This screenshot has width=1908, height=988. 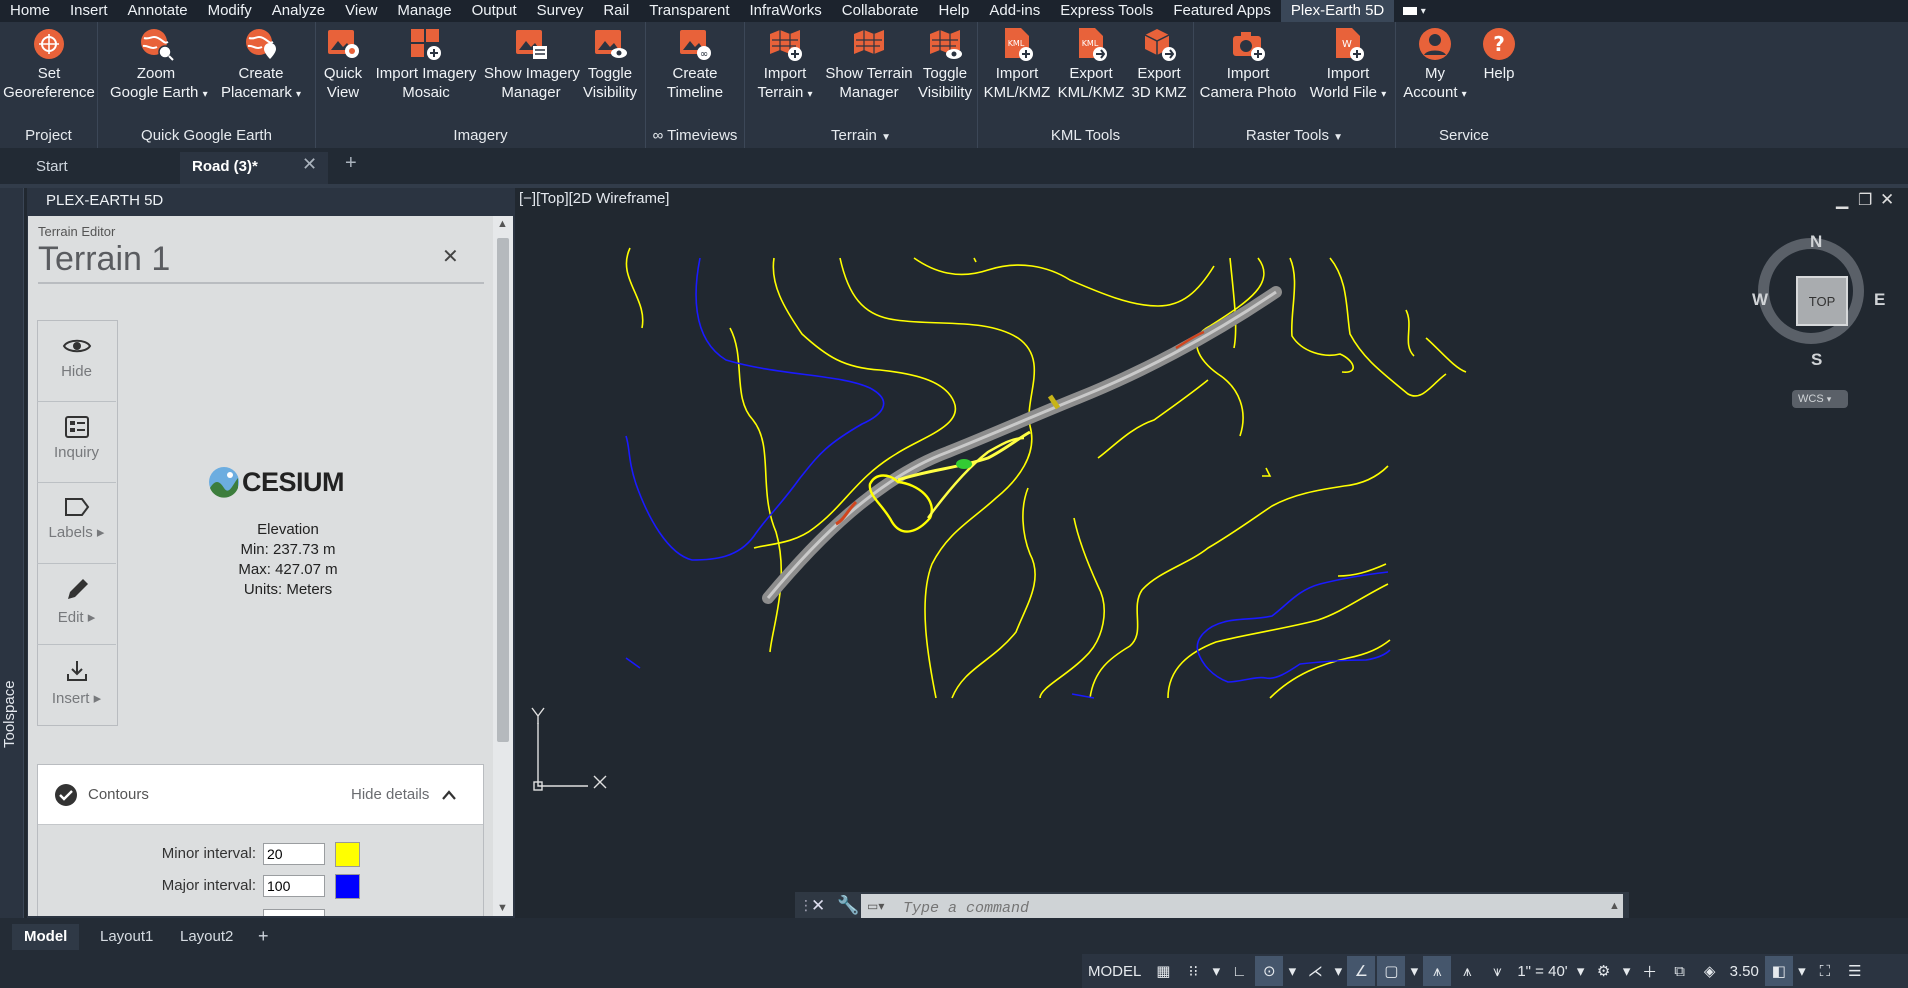 I want to click on isolate-objects-icon: ◧, so click(x=1778, y=971).